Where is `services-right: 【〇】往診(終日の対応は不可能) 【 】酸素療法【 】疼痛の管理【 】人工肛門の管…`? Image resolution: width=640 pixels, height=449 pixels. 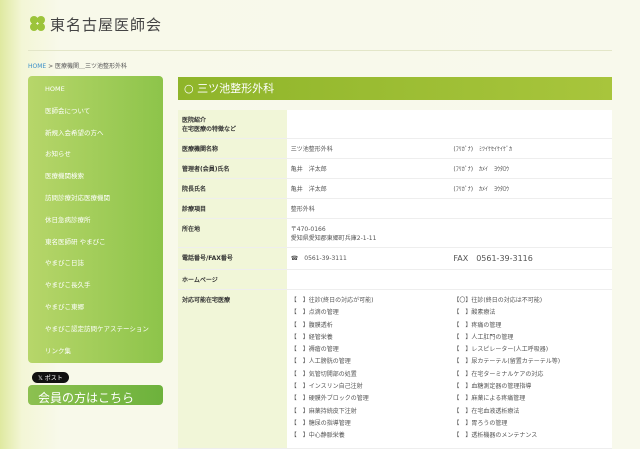
services-right: 【〇】往診(終日の対応は不可能) 【 】酸素療法【 】疼痛の管理【 】人工肛門の管… is located at coordinates (530, 369).